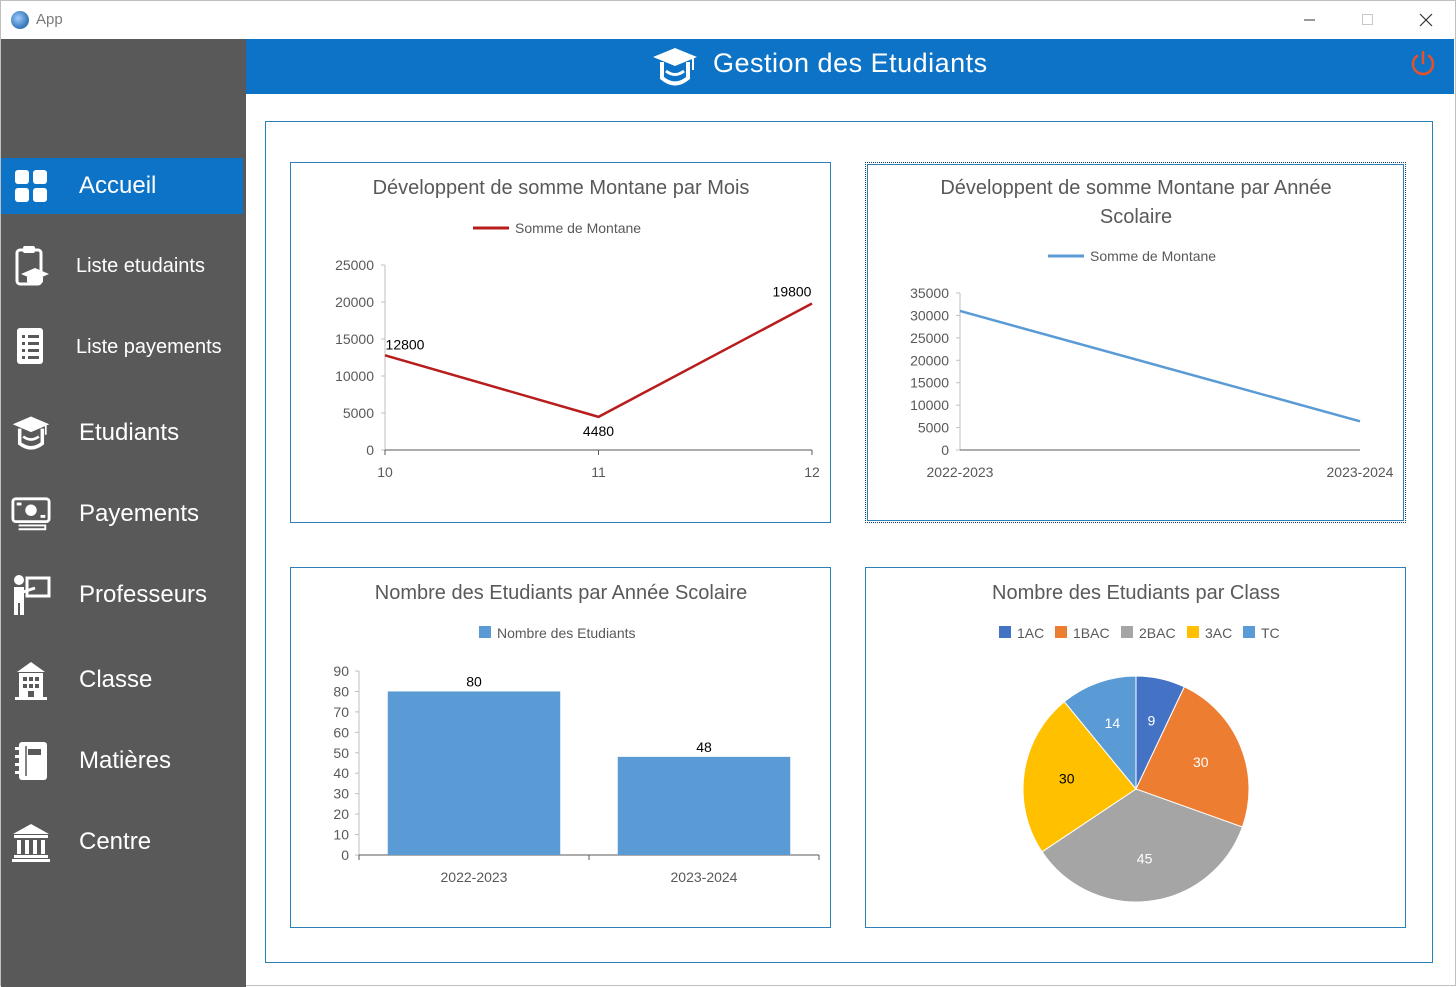 The image size is (1456, 987). What do you see at coordinates (566, 633) in the screenshot?
I see `legend-label: Nombre des Etudiants` at bounding box center [566, 633].